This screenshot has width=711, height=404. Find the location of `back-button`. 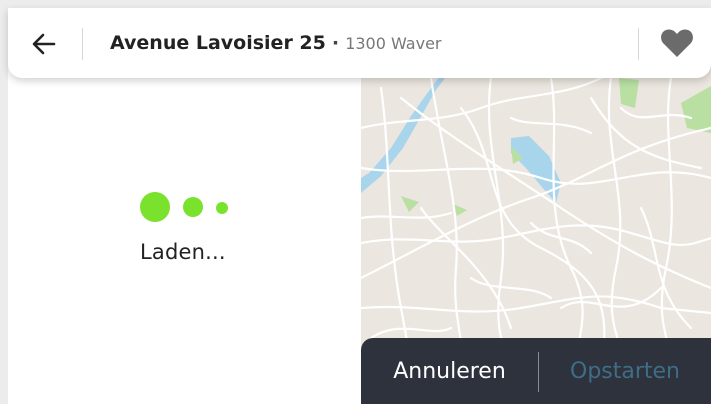

back-button is located at coordinates (44, 44).